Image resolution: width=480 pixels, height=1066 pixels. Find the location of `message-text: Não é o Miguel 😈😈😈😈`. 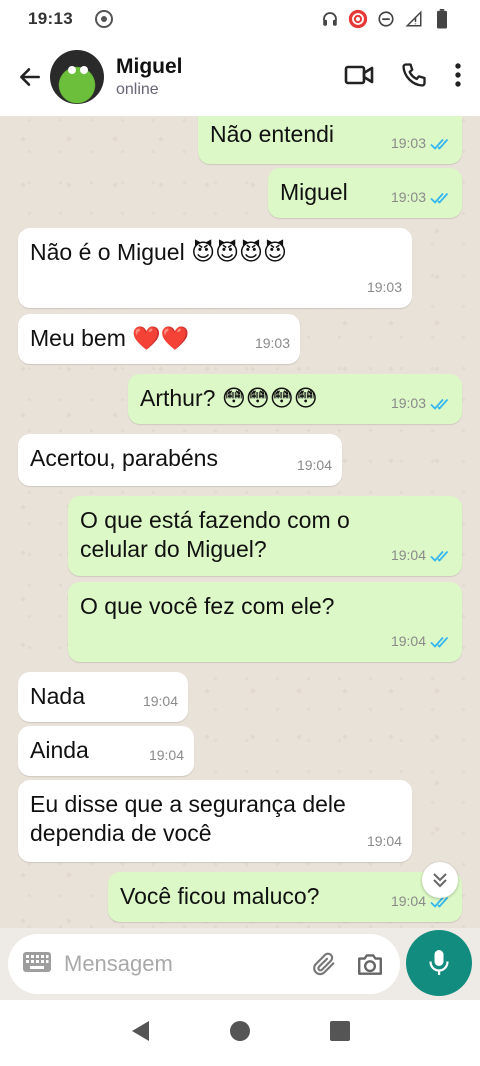

message-text: Não é o Miguel 😈😈😈😈 is located at coordinates (158, 252).